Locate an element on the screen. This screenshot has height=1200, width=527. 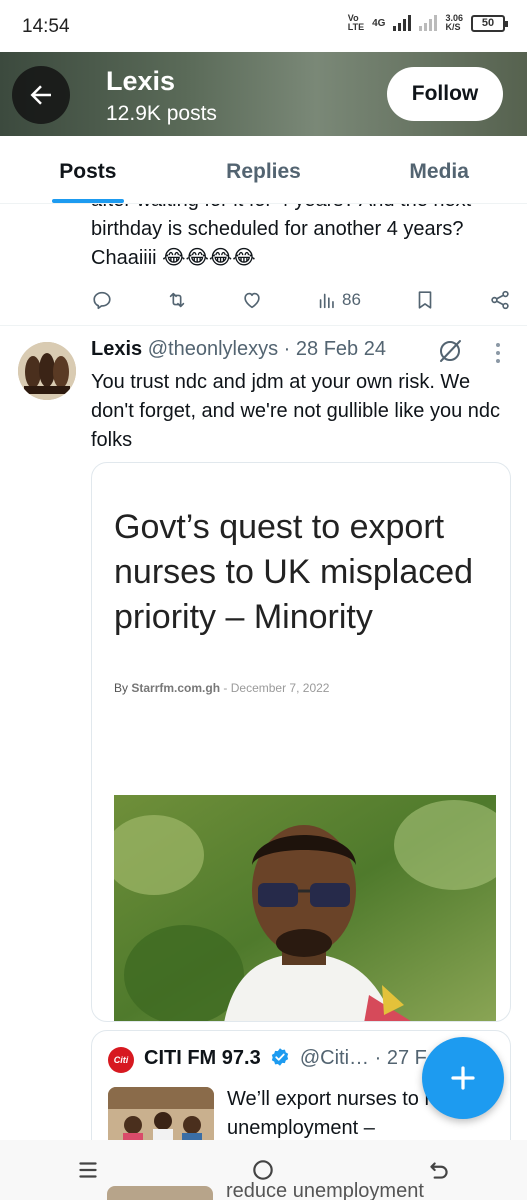
volte-indicator: Vo LTE is located at coordinates (356, 22).